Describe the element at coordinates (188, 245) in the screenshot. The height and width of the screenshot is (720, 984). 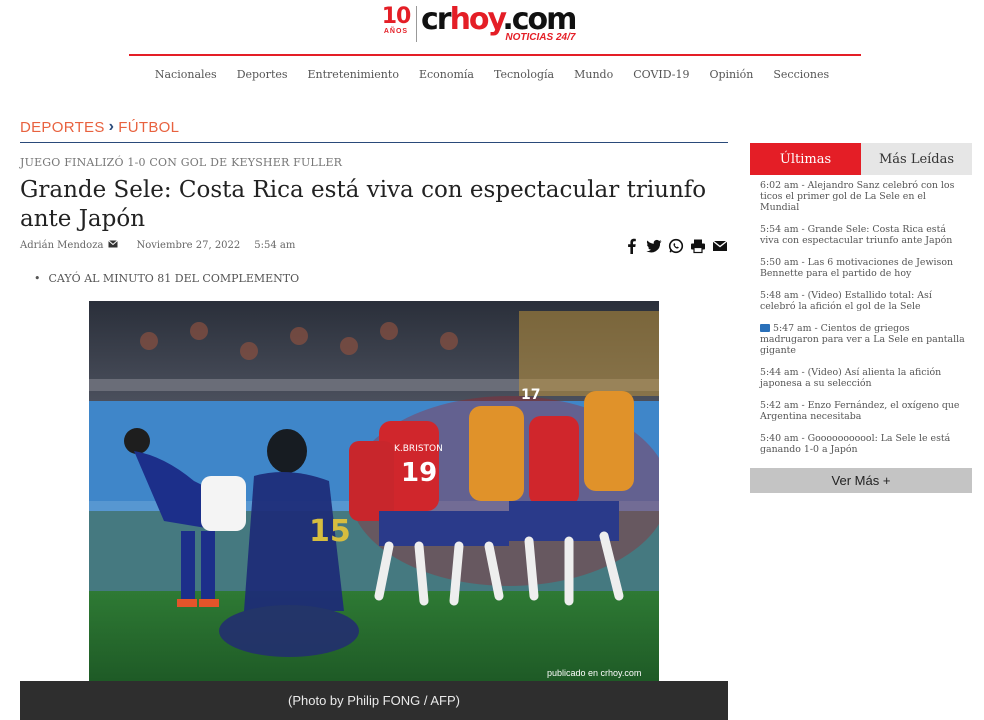
I see `article-date: Noviembre 27, 2022` at that location.